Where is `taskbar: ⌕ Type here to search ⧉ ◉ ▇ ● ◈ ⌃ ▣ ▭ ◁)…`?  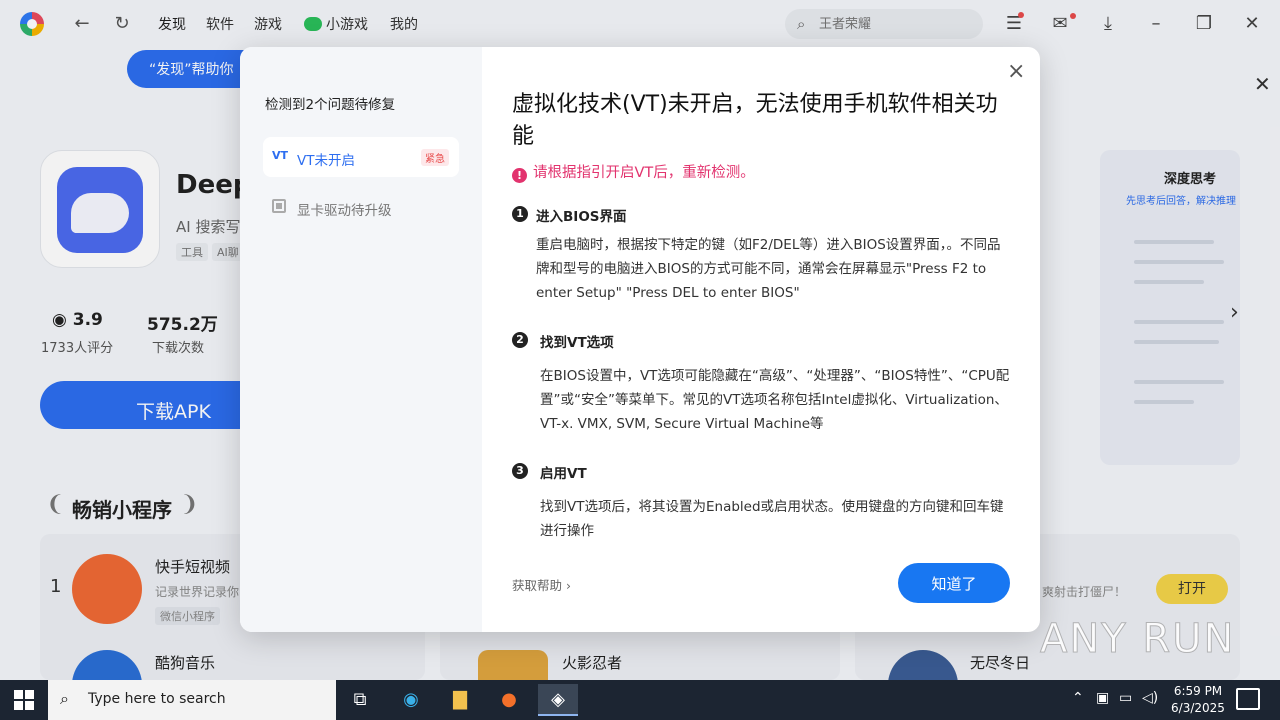 taskbar: ⌕ Type here to search ⧉ ◉ ▇ ● ◈ ⌃ ▣ ▭ ◁)… is located at coordinates (640, 700).